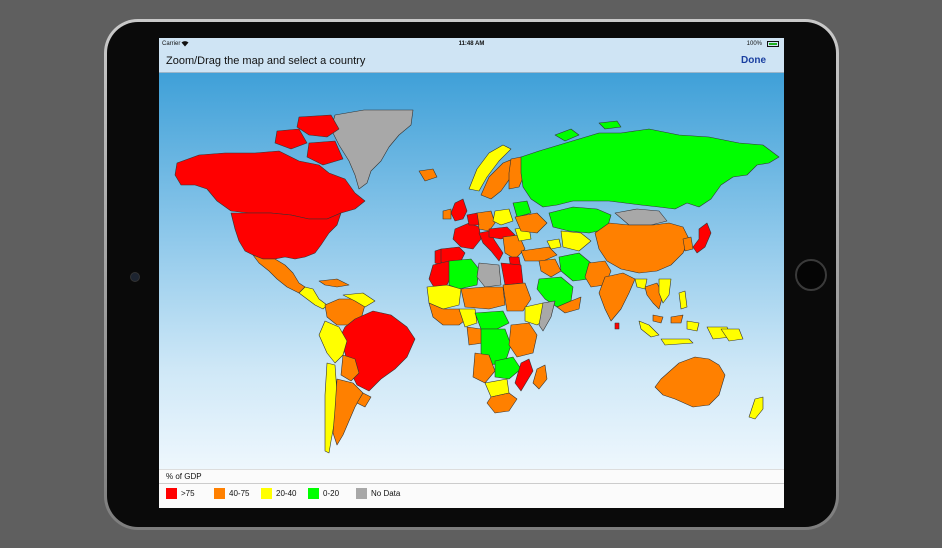  I want to click on done-button: Done, so click(753, 60).